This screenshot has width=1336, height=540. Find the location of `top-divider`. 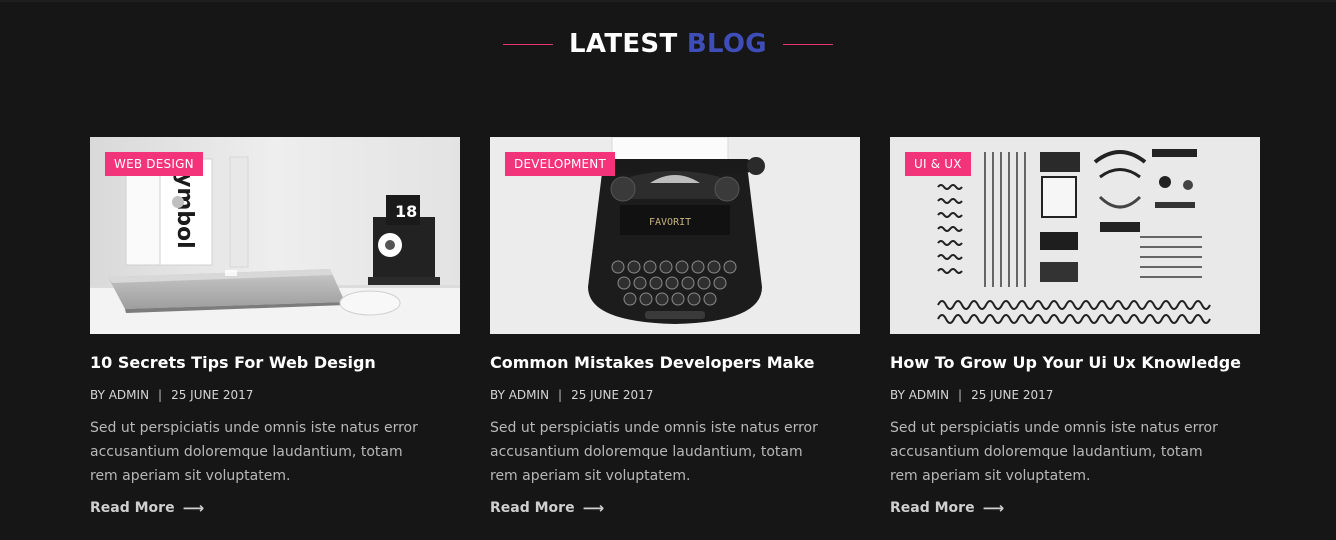

top-divider is located at coordinates (668, 1).